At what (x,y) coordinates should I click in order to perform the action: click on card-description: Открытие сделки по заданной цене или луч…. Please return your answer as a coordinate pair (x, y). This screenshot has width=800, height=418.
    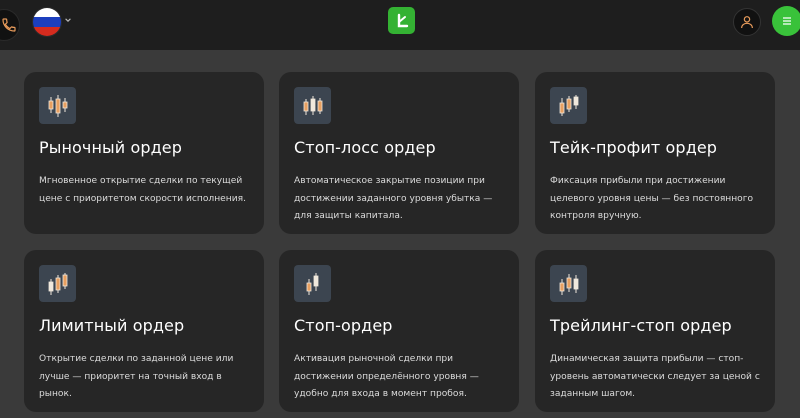
    Looking at the image, I should click on (136, 376).